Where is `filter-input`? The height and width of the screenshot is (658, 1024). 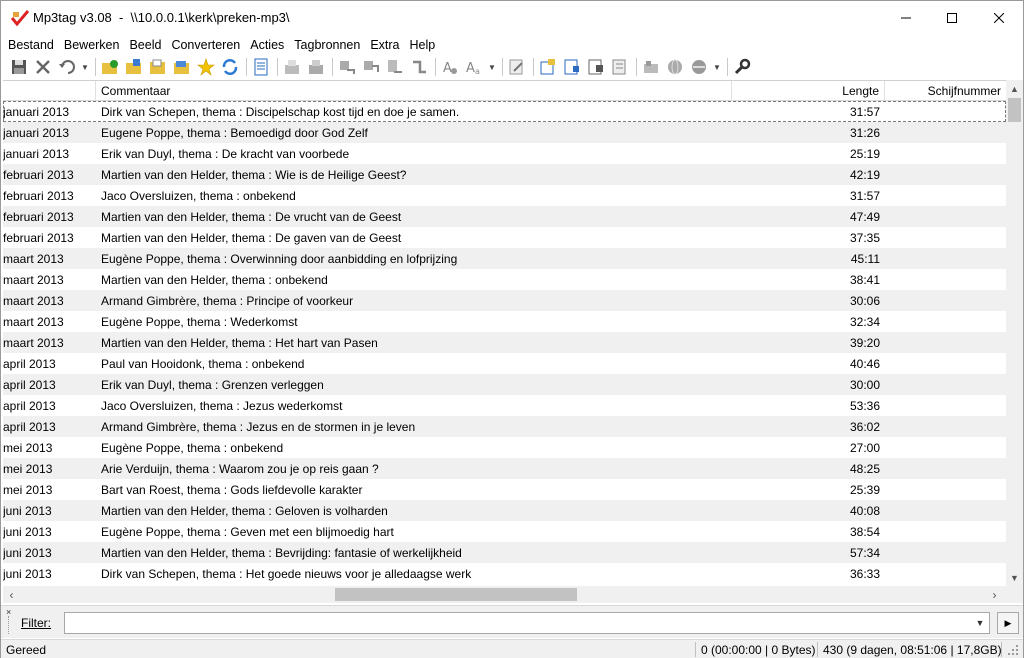
filter-input is located at coordinates (527, 623).